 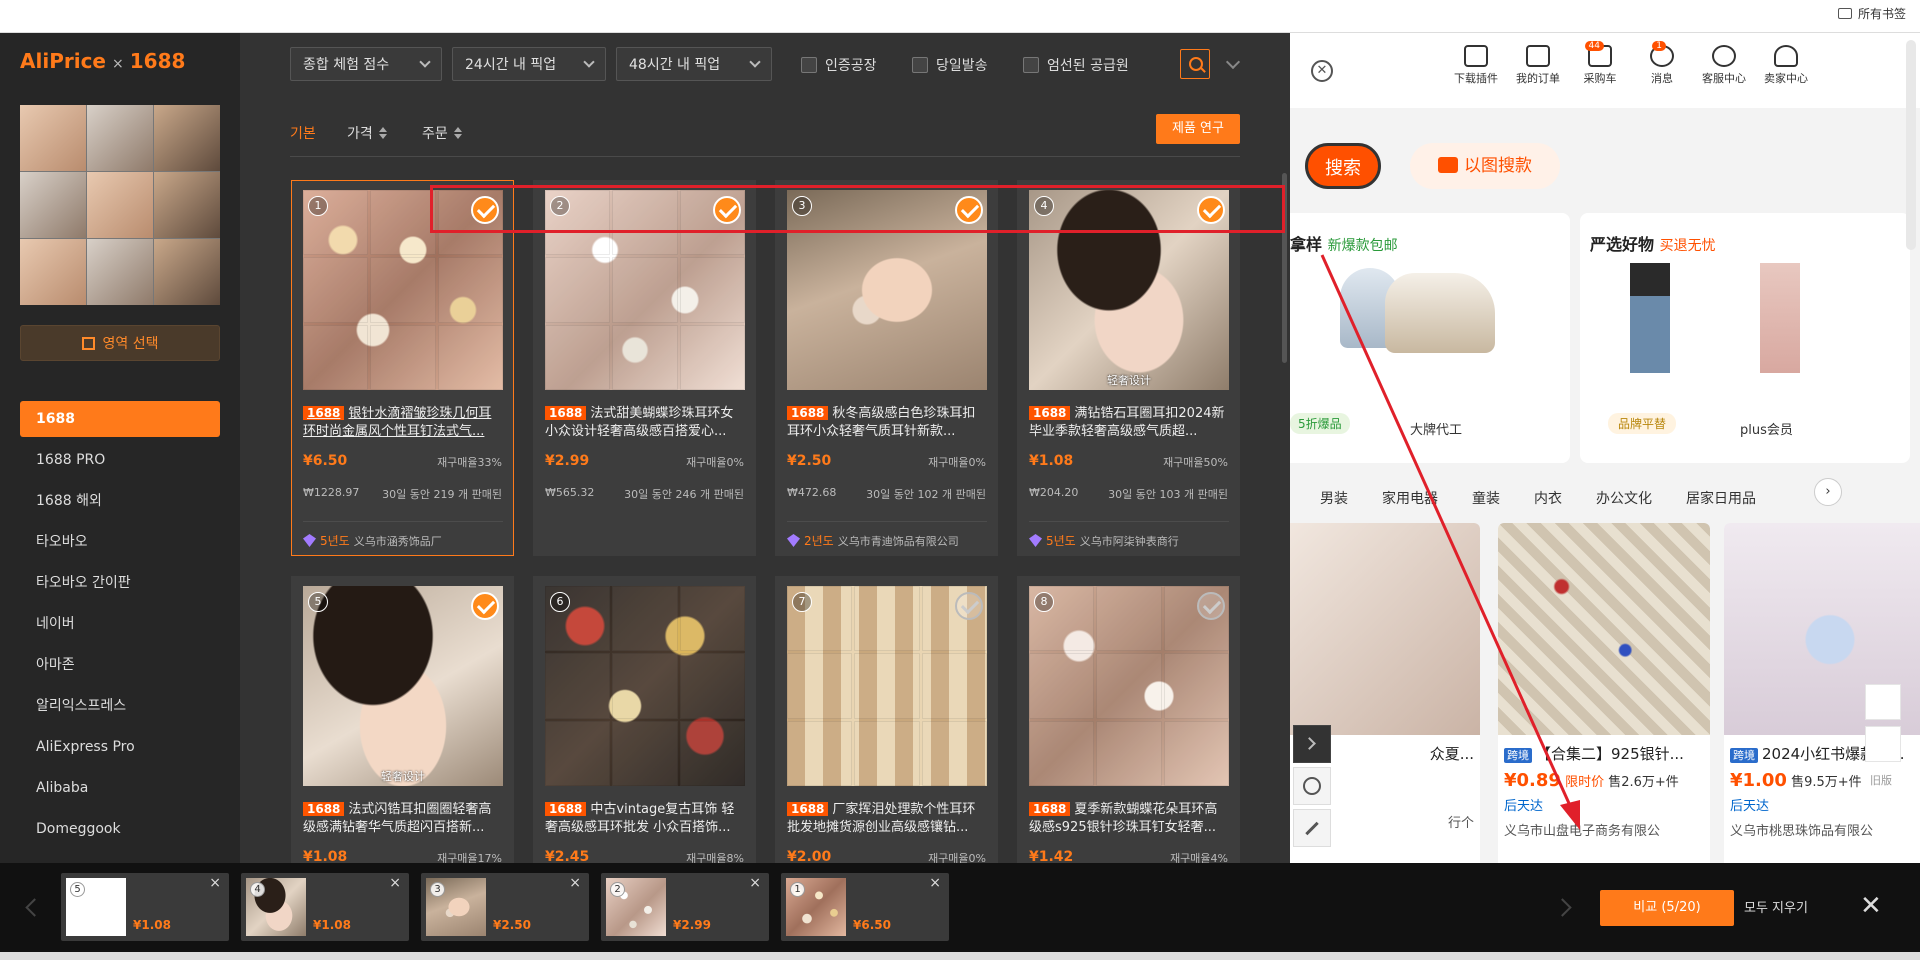 I want to click on platform-taobao: 타오바오, so click(x=120, y=544).